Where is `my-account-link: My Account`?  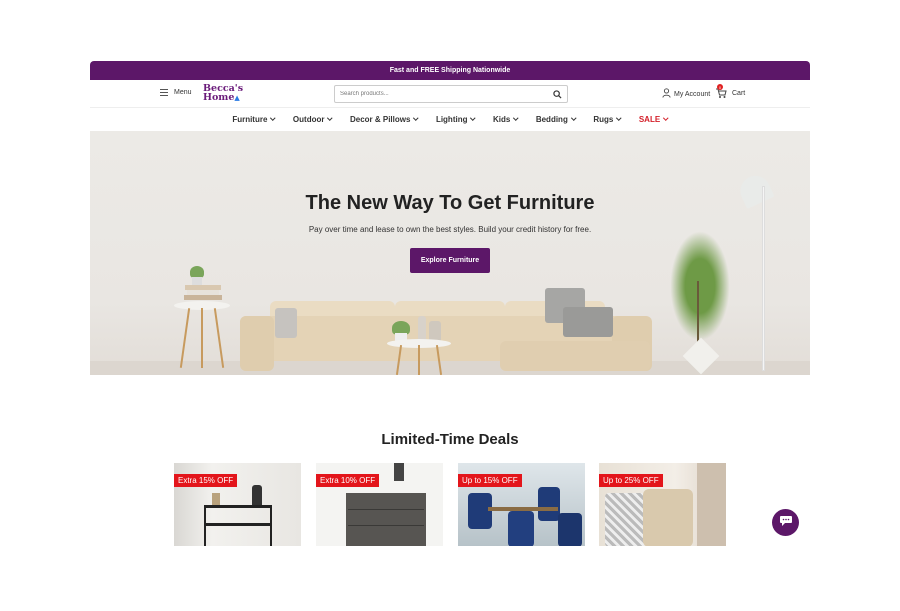 my-account-link: My Account is located at coordinates (686, 94).